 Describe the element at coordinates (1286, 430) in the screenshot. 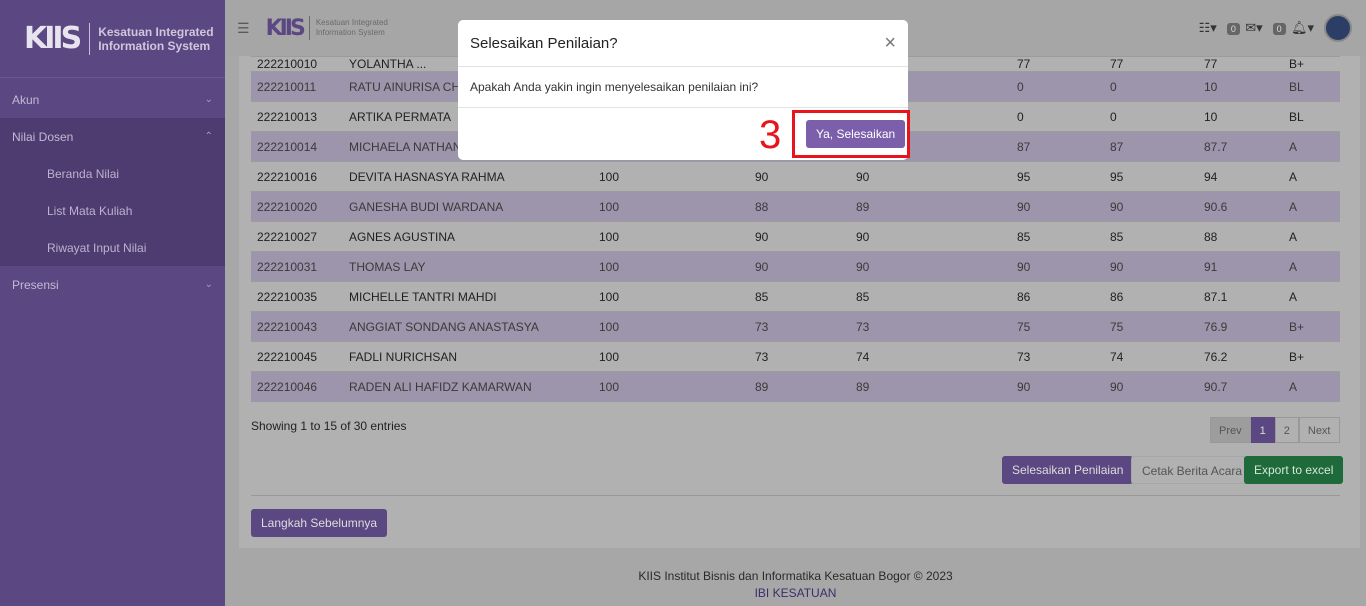

I see `pagination-page-2: 2` at that location.